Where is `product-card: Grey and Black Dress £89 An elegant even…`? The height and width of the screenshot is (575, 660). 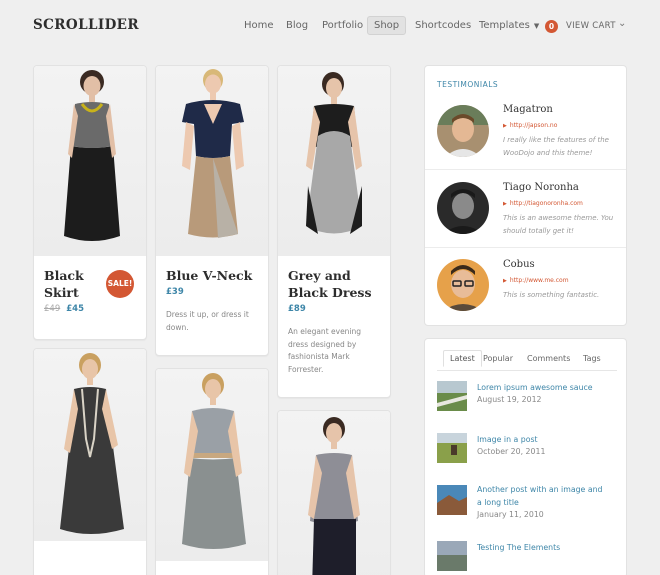 product-card: Grey and Black Dress £89 An elegant even… is located at coordinates (334, 231).